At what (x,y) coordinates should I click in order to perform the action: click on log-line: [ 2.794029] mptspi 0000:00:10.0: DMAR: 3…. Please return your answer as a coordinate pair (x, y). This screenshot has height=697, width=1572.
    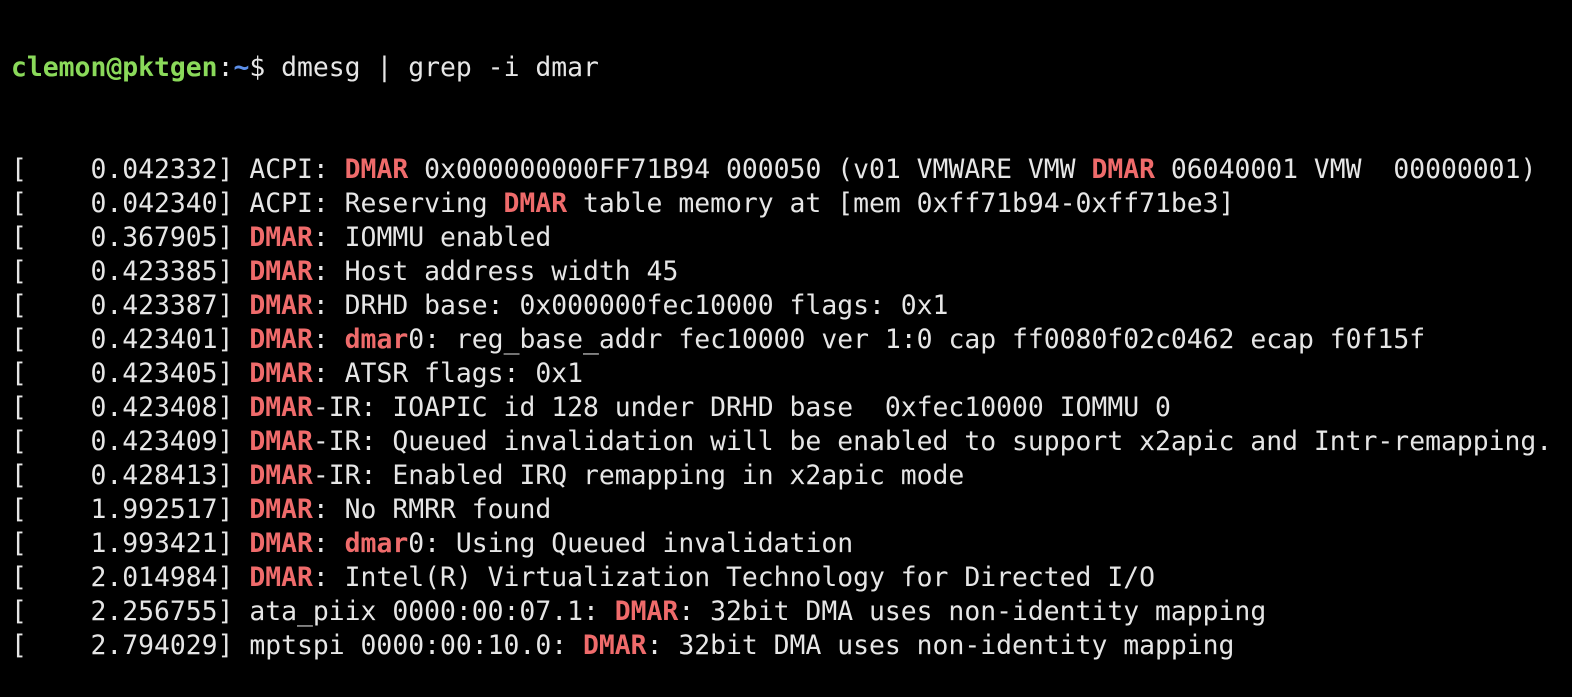
    Looking at the image, I should click on (791, 646).